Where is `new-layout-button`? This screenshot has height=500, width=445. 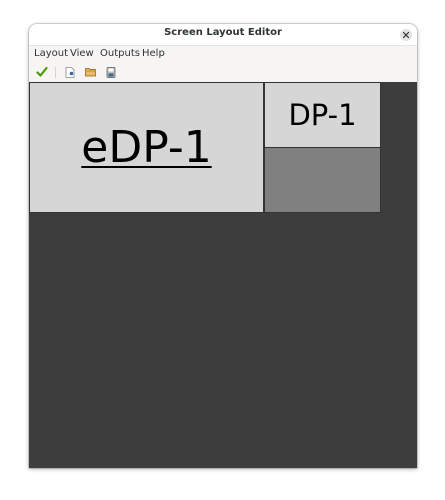
new-layout-button is located at coordinates (70, 72).